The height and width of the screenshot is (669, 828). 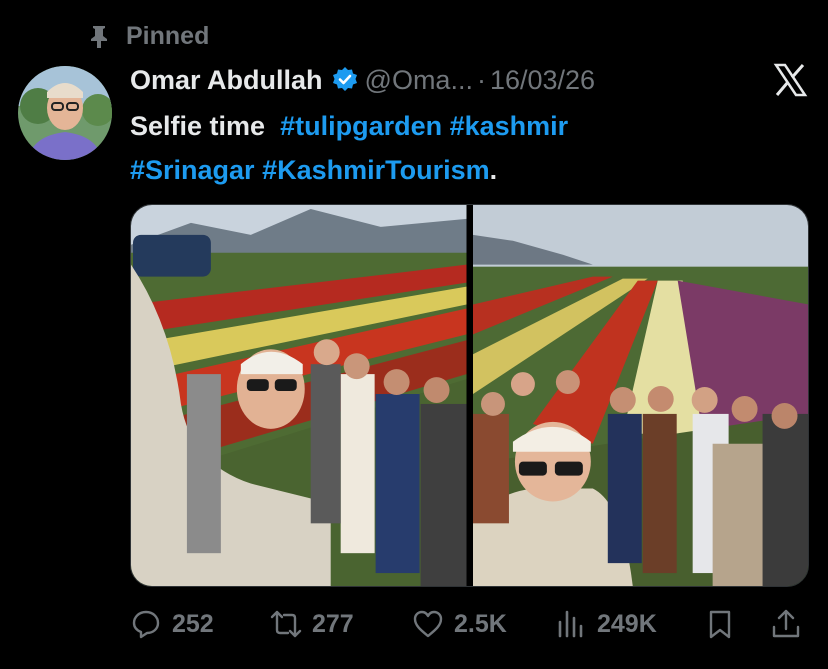 What do you see at coordinates (198, 126) in the screenshot?
I see `post-body: Selfie time` at bounding box center [198, 126].